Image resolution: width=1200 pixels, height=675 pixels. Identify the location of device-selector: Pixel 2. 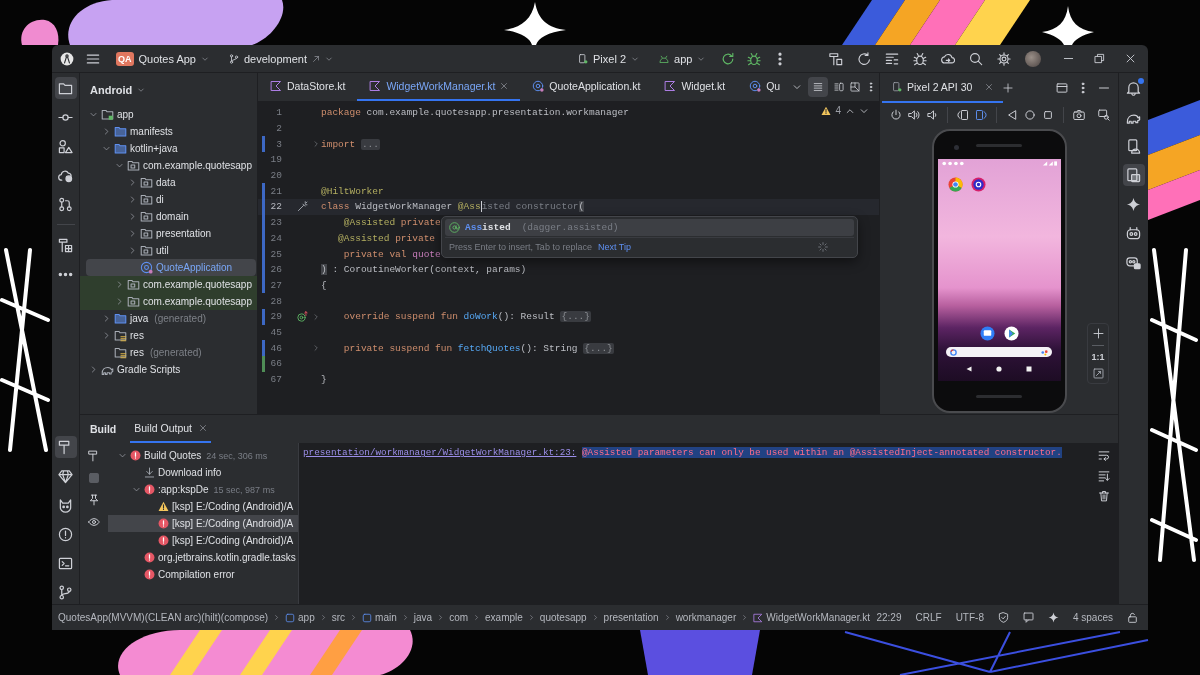
(609, 58).